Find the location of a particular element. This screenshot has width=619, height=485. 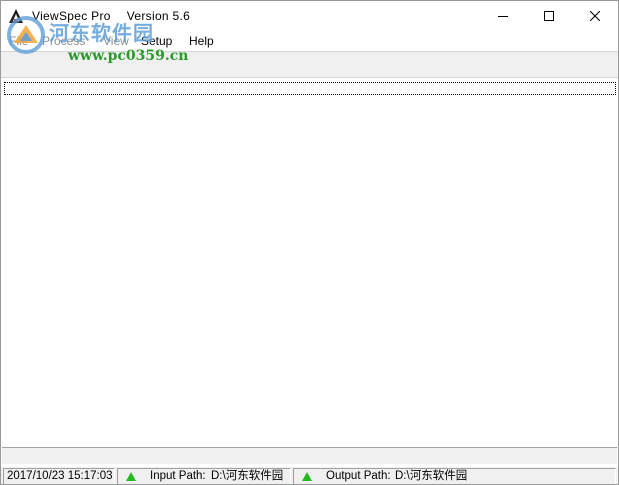

output-status-triangle-icon is located at coordinates (307, 476).